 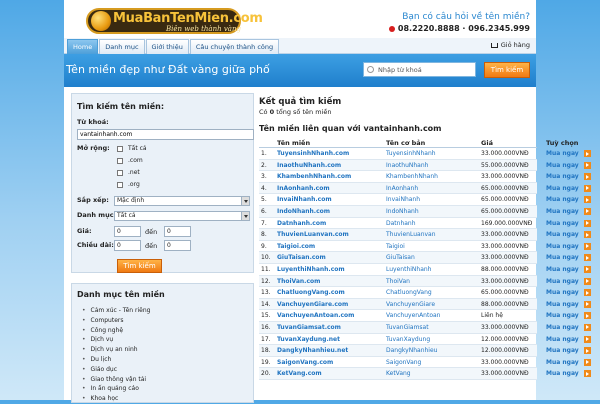 I want to click on domain-link: InAonhanh.com, so click(x=303, y=188).